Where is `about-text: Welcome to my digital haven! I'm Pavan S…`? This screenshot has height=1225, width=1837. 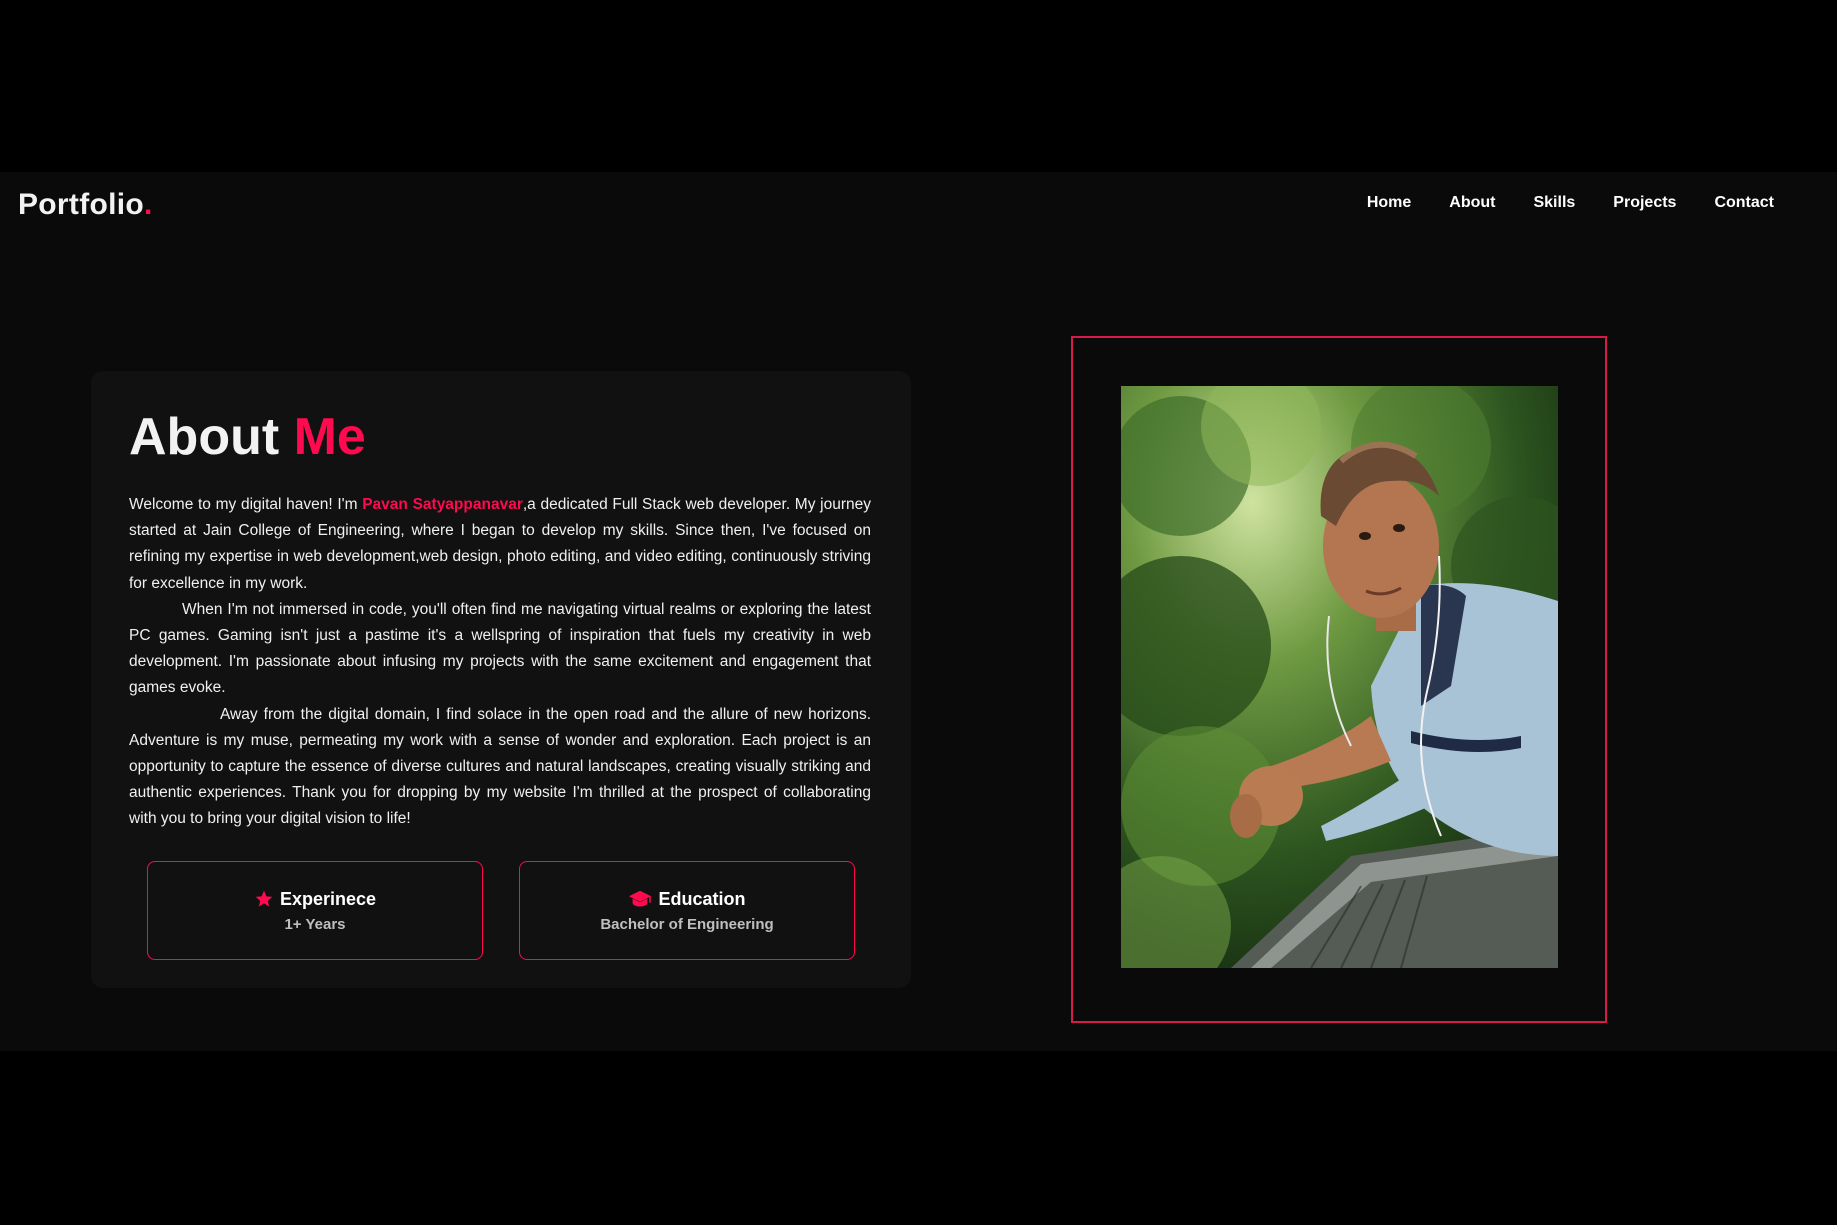 about-text: Welcome to my digital haven! I'm Pavan S… is located at coordinates (500, 662).